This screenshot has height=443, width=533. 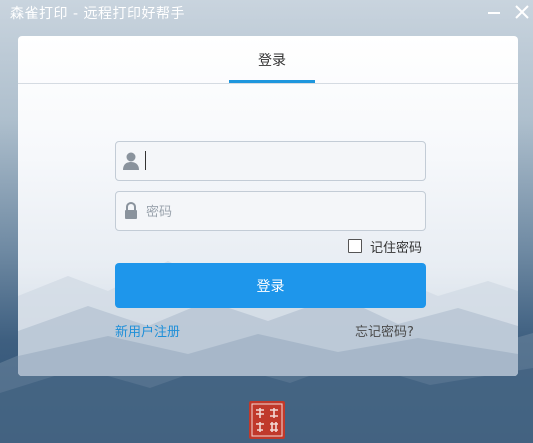 I want to click on remember-password: 记住密码, so click(x=385, y=246).